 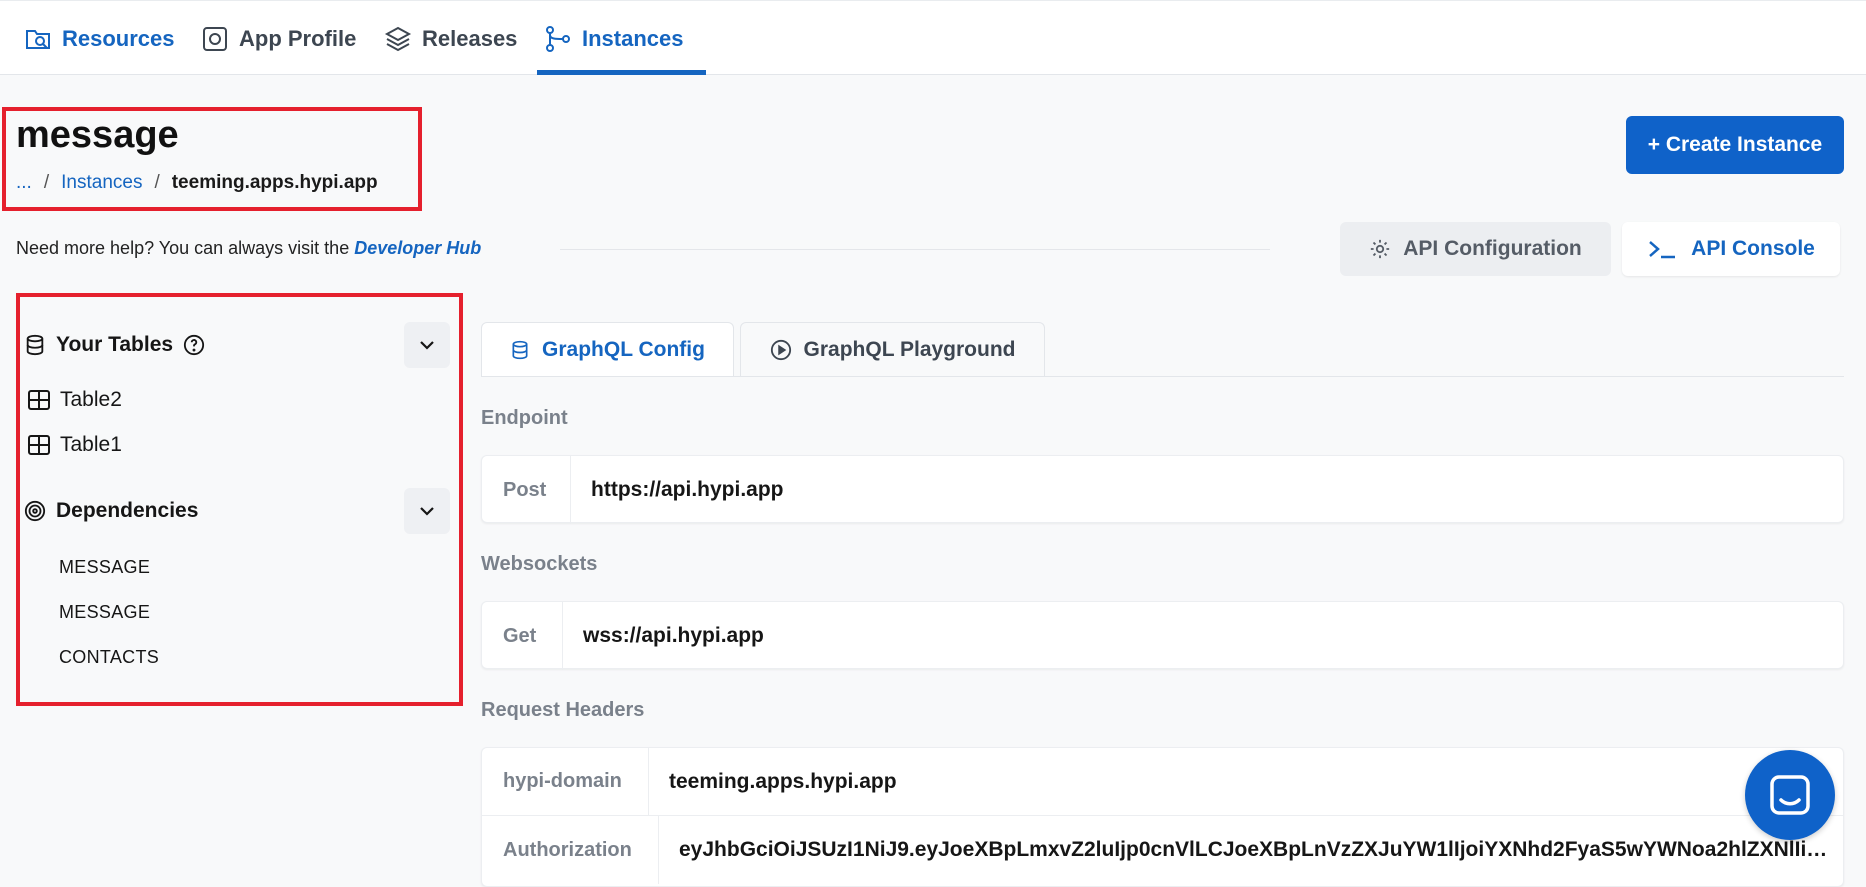 I want to click on endpoint-label: Endpoint, so click(x=524, y=418).